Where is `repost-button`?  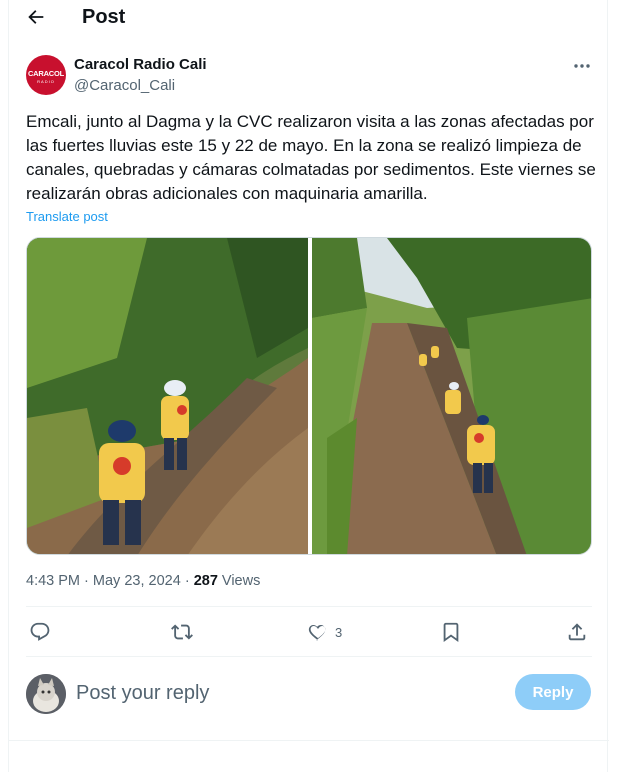 repost-button is located at coordinates (182, 632).